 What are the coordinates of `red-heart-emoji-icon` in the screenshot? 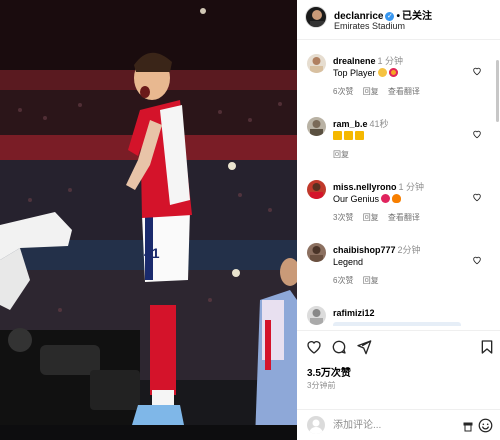 It's located at (386, 198).